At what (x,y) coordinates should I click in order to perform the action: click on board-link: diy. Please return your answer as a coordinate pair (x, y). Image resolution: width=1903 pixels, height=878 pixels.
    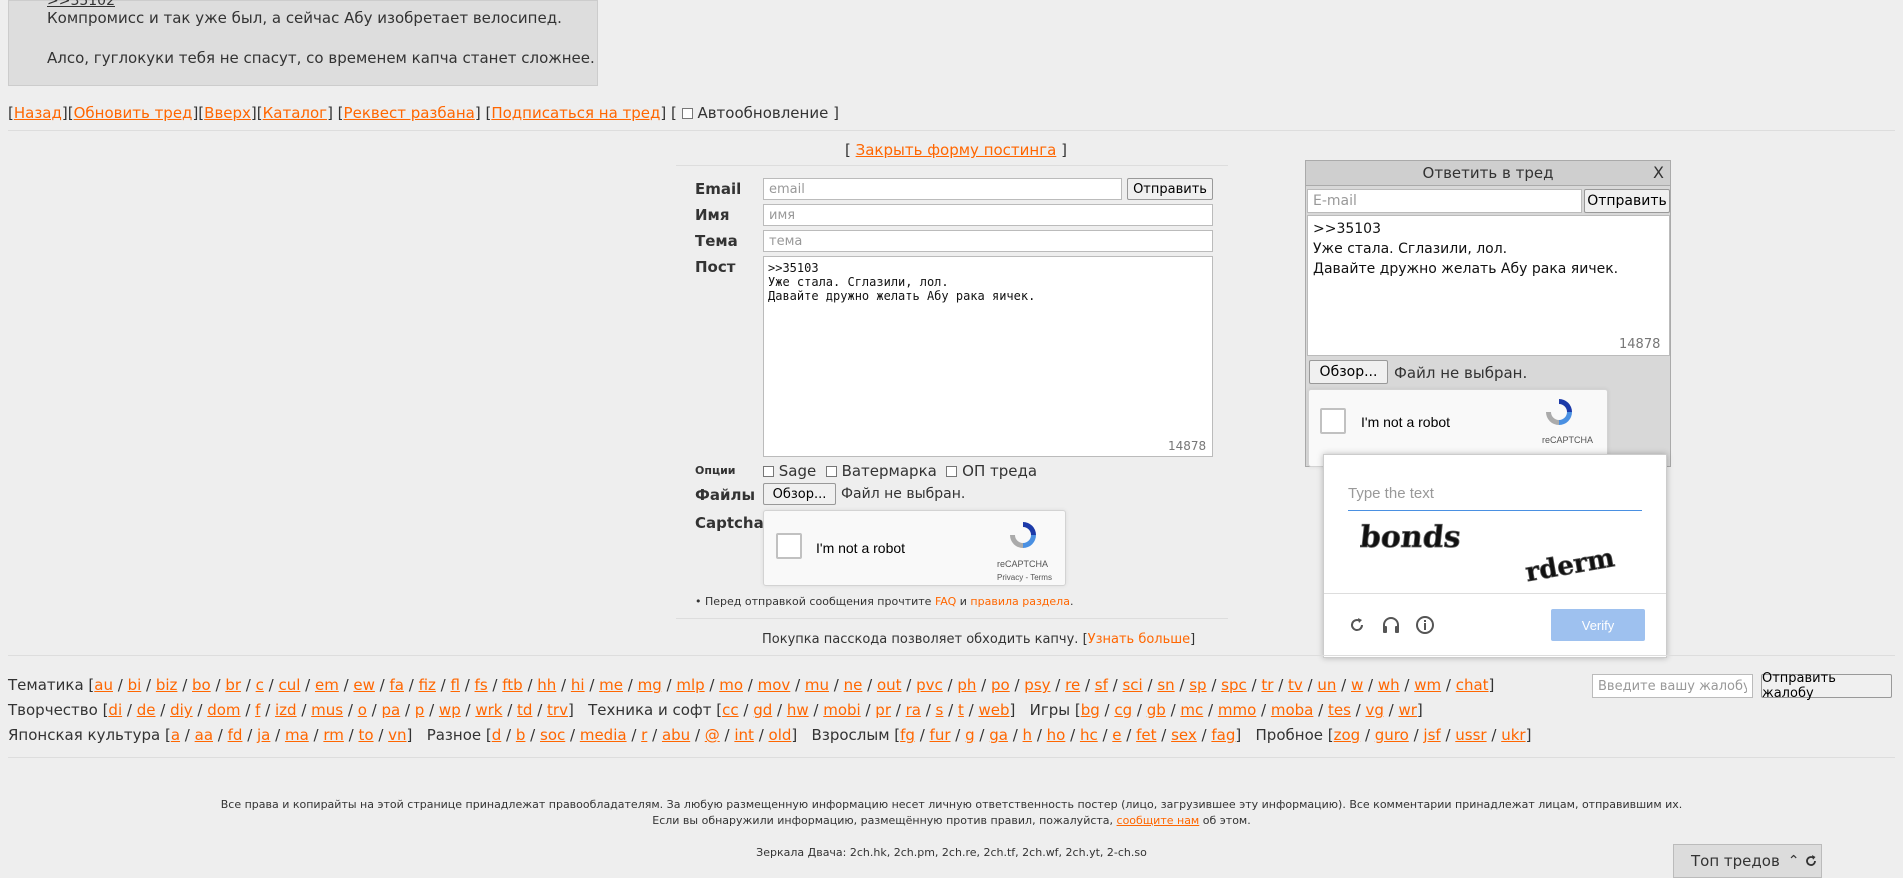
    Looking at the image, I should click on (181, 710).